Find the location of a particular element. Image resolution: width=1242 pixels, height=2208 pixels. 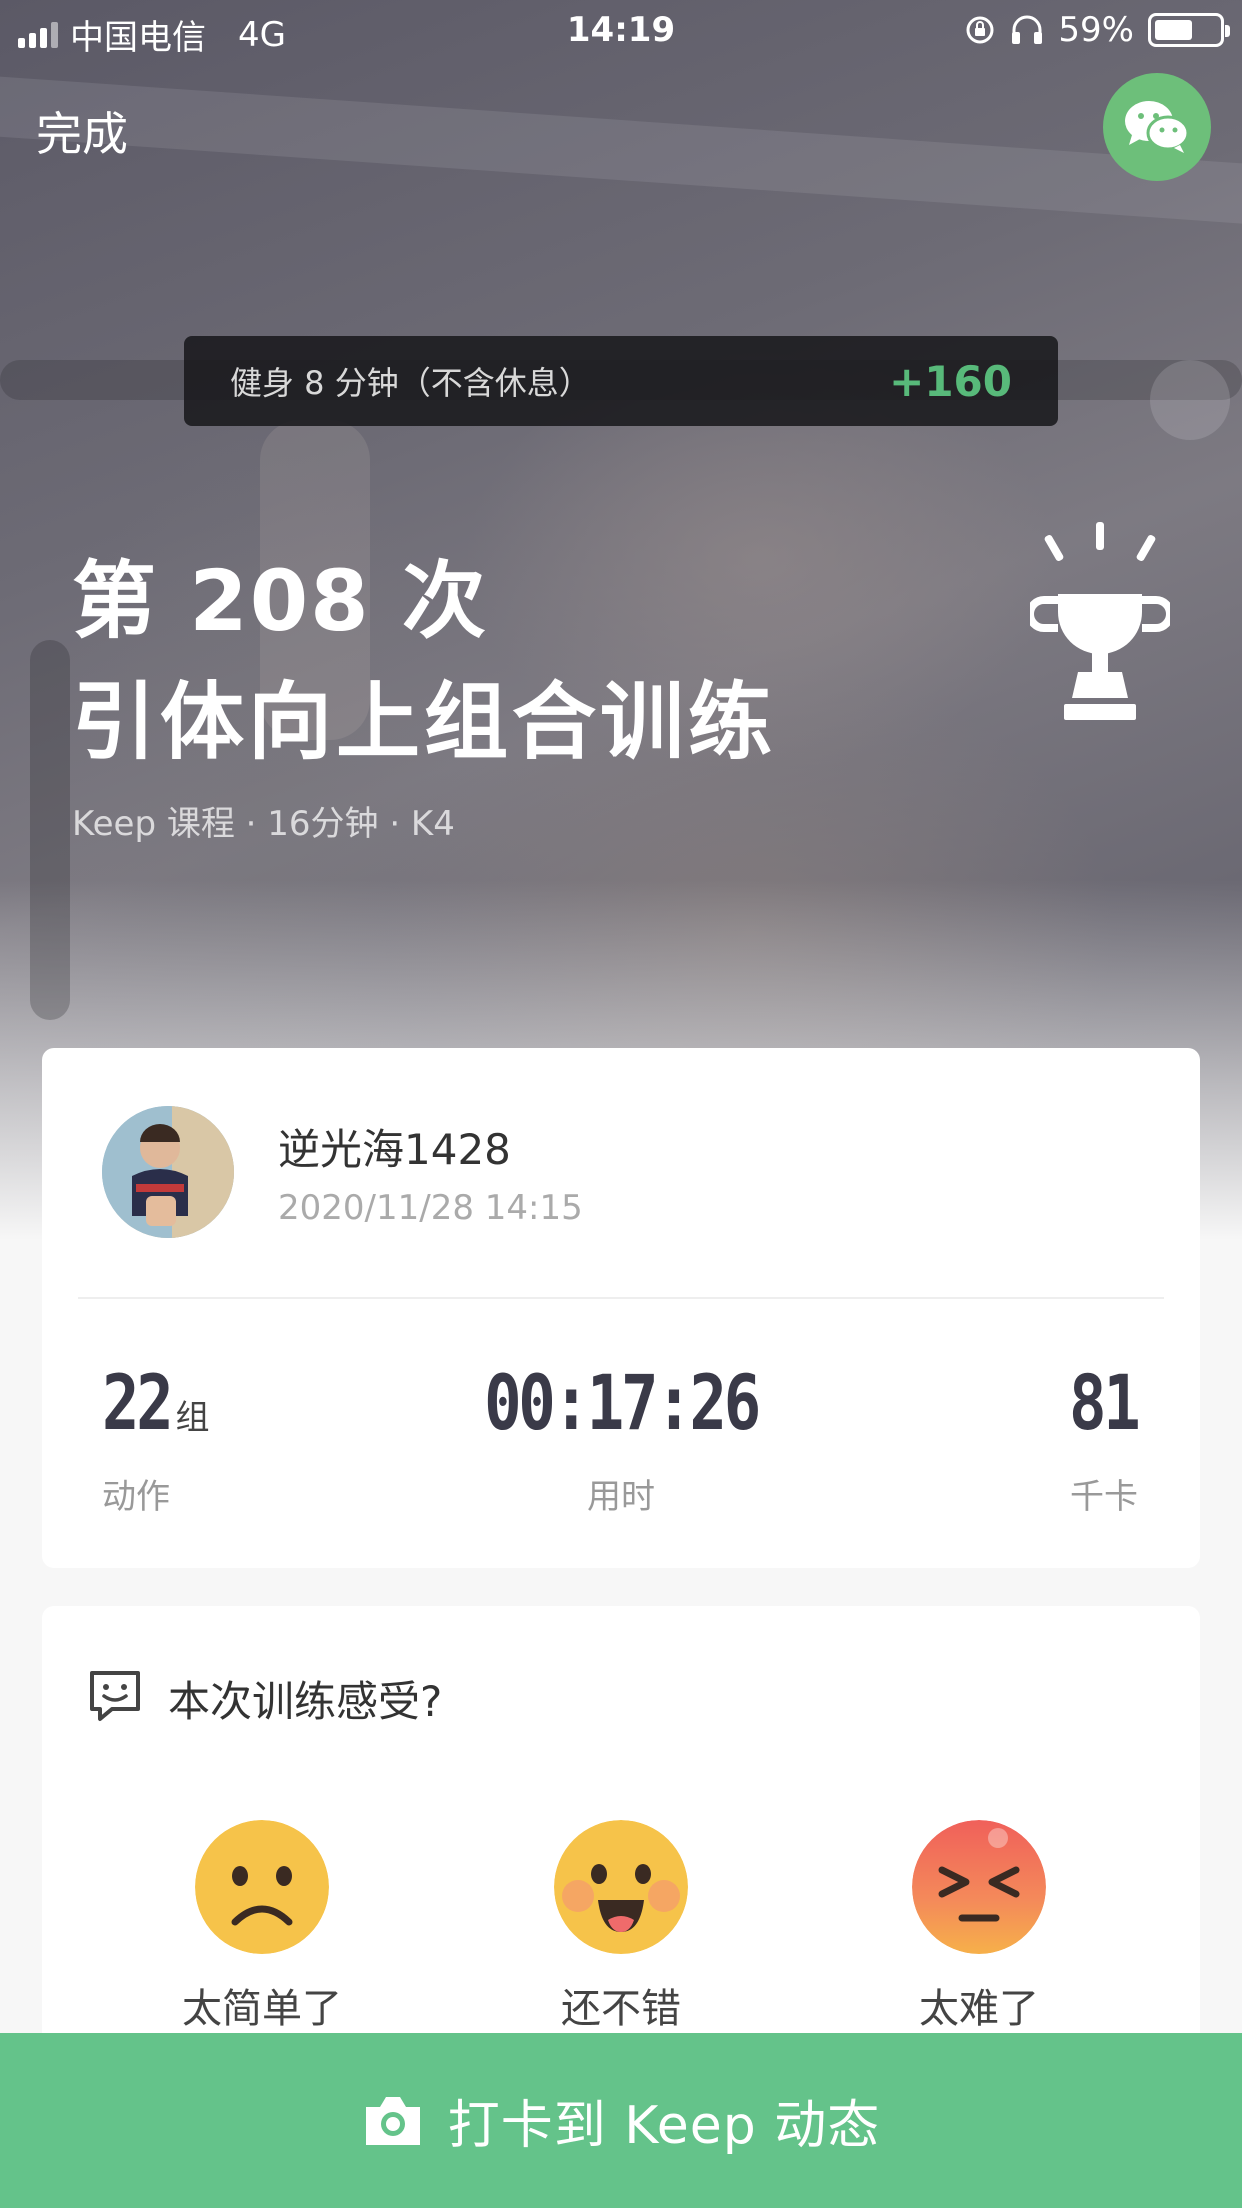

orientation-lock-icon is located at coordinates (980, 30).